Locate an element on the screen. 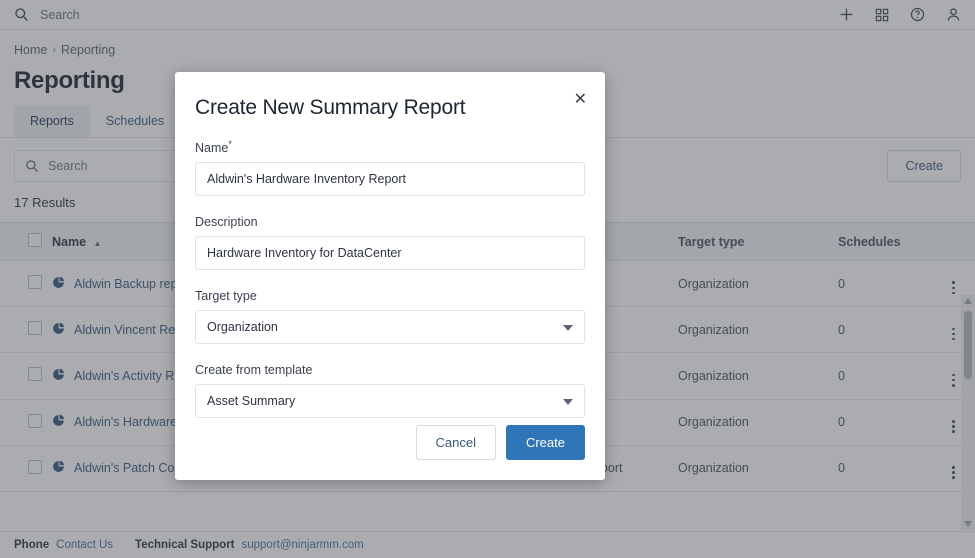 The image size is (975, 558). field-target-type: Target type Organization is located at coordinates (390, 317).